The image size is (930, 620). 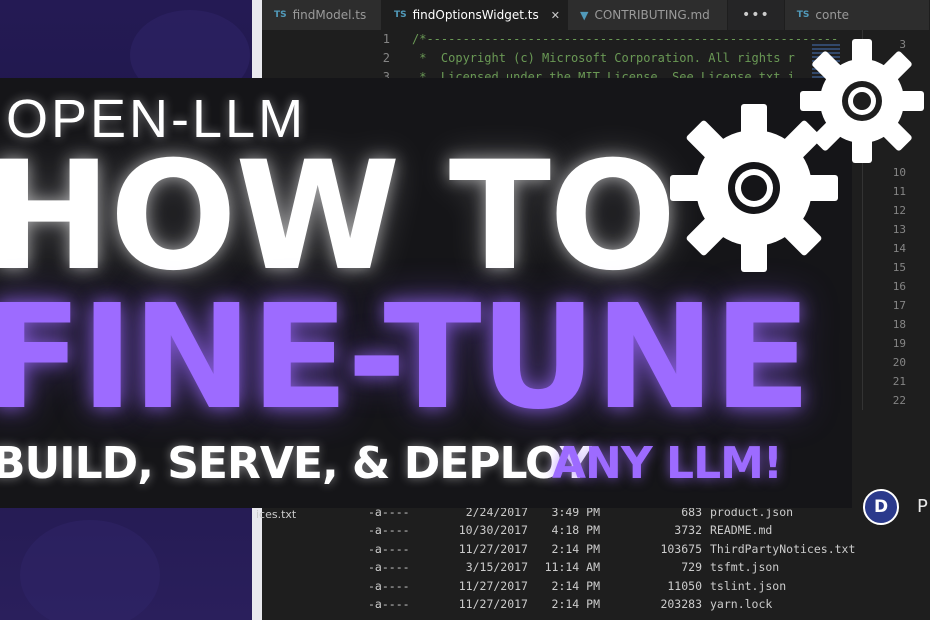 What do you see at coordinates (748, 585) in the screenshot?
I see `terminal-cell-name: tslint.json` at bounding box center [748, 585].